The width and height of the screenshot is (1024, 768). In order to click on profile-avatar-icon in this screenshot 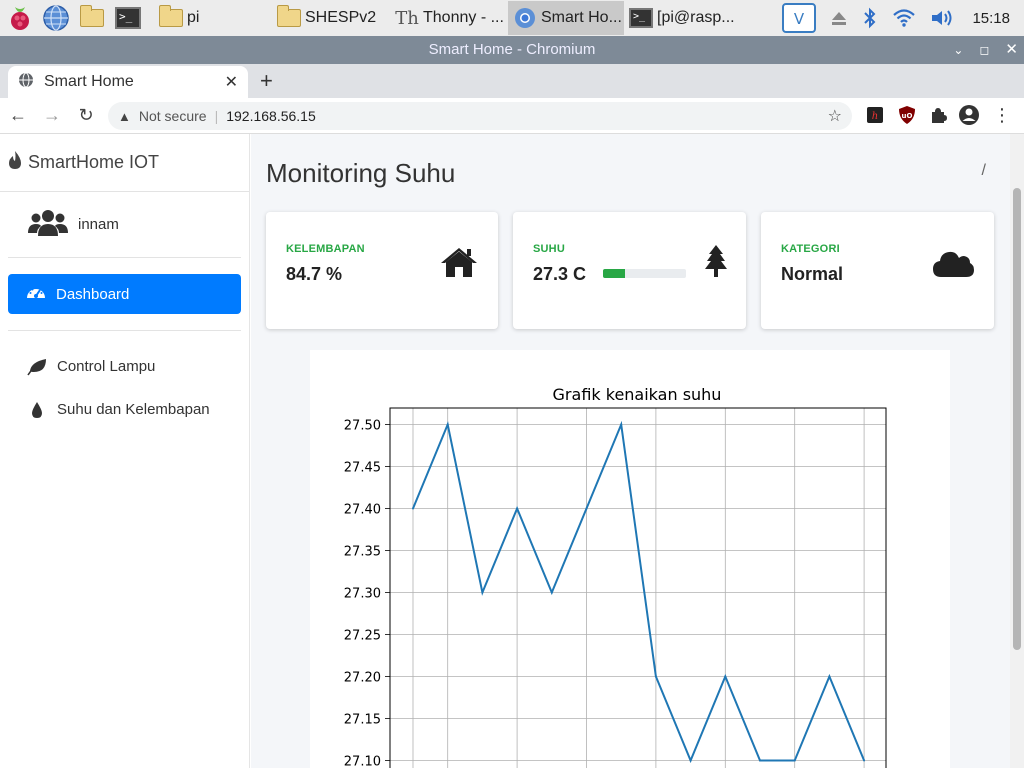, I will do `click(969, 115)`.